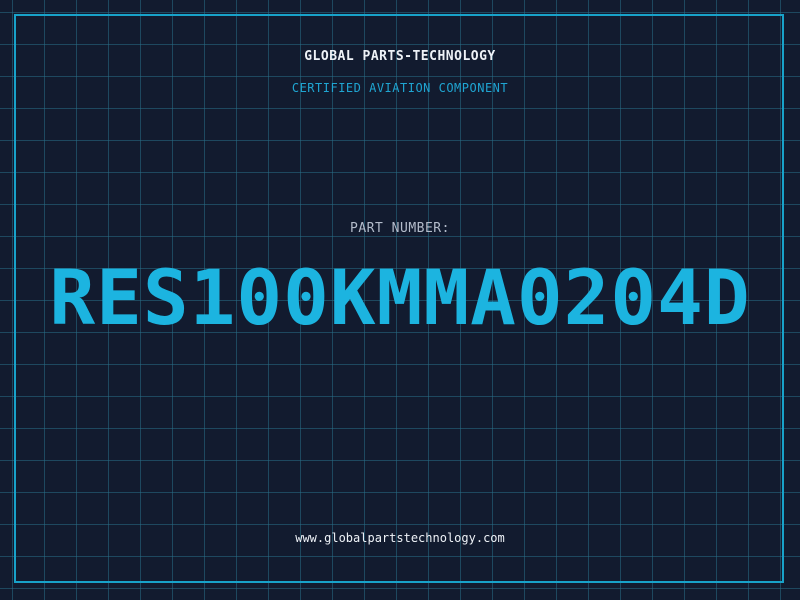 The height and width of the screenshot is (600, 800). What do you see at coordinates (400, 538) in the screenshot?
I see `website-url: www.globalpartstechnology.com` at bounding box center [400, 538].